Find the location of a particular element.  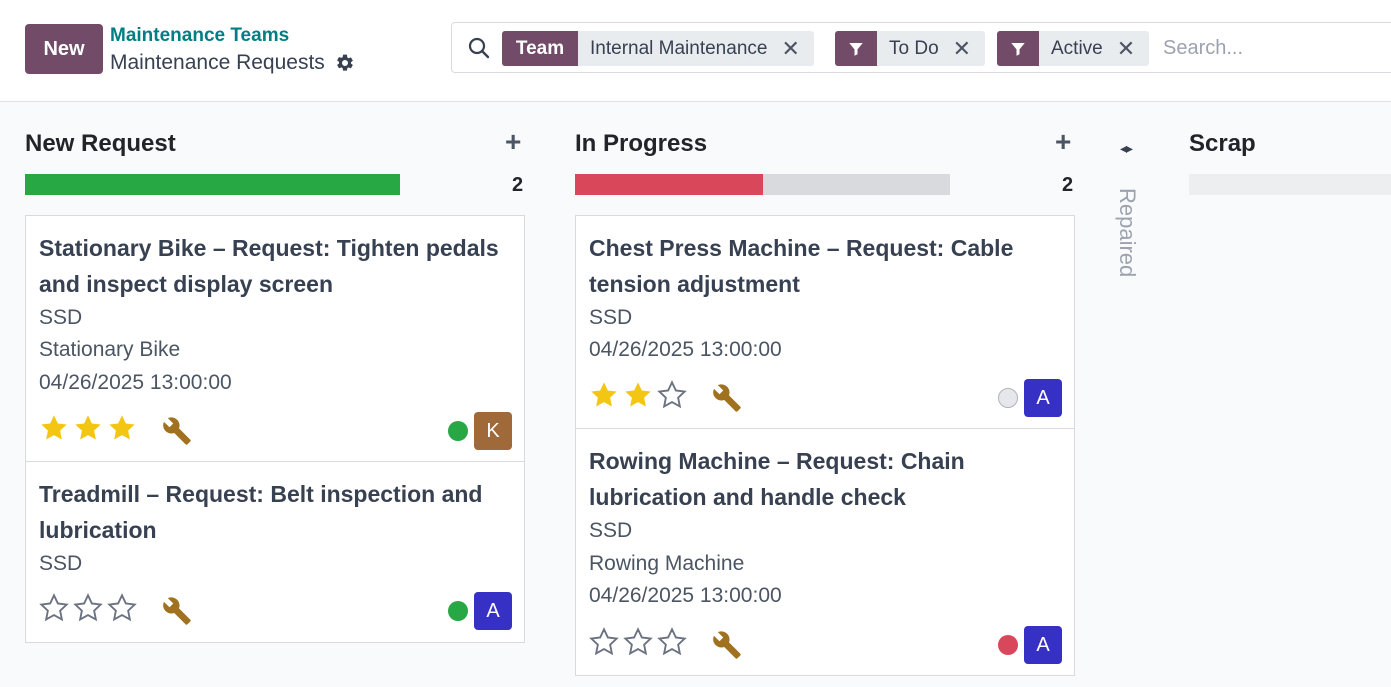

search-input is located at coordinates (1277, 48).